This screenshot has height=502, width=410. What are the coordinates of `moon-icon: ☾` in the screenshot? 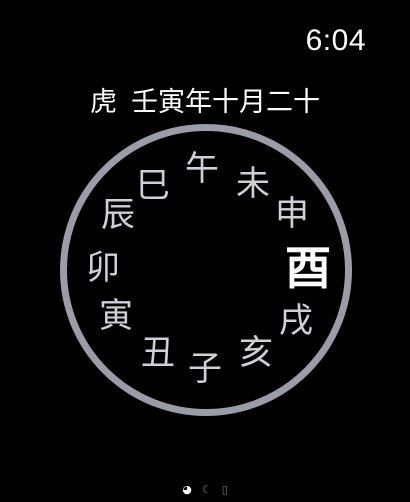 It's located at (207, 490).